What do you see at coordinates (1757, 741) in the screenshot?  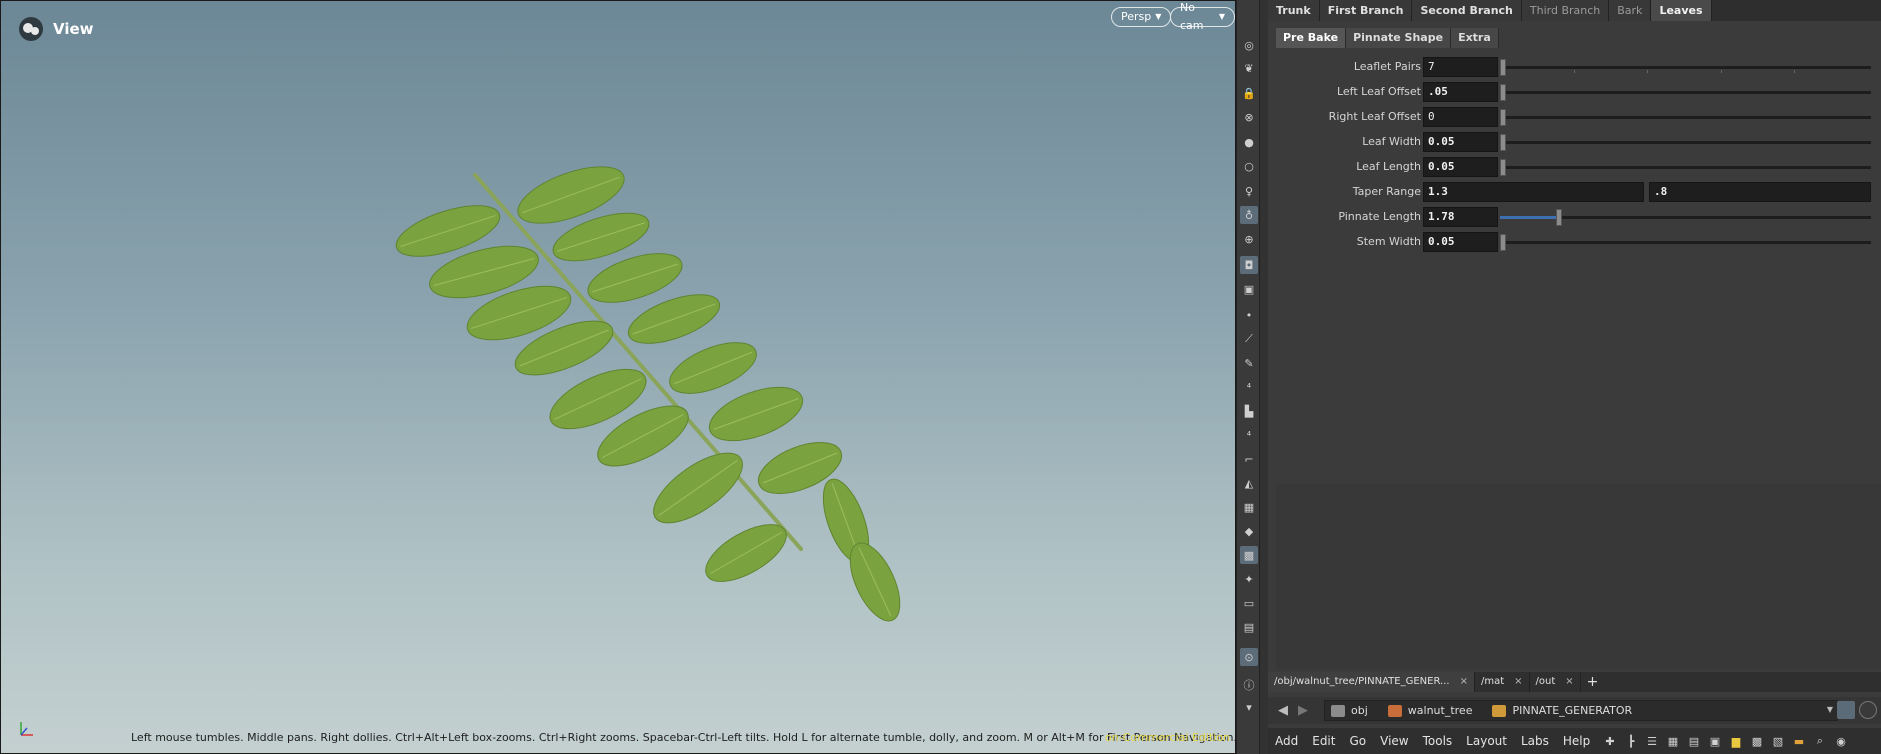 I see `picture-icon: ▩` at bounding box center [1757, 741].